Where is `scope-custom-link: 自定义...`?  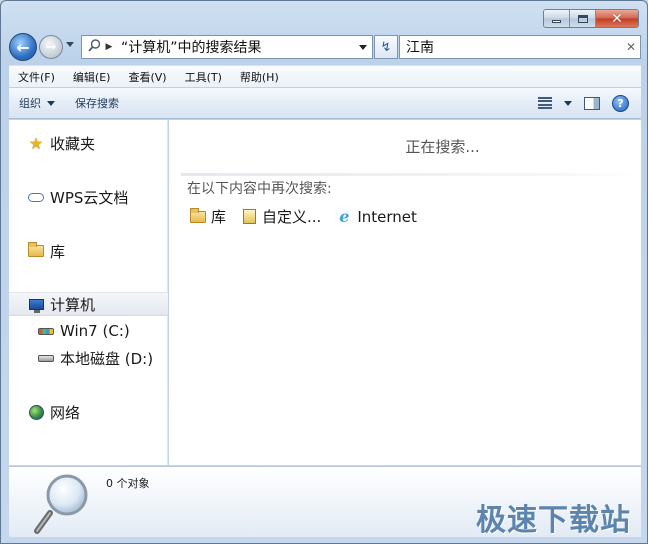
scope-custom-link: 自定义... is located at coordinates (280, 216).